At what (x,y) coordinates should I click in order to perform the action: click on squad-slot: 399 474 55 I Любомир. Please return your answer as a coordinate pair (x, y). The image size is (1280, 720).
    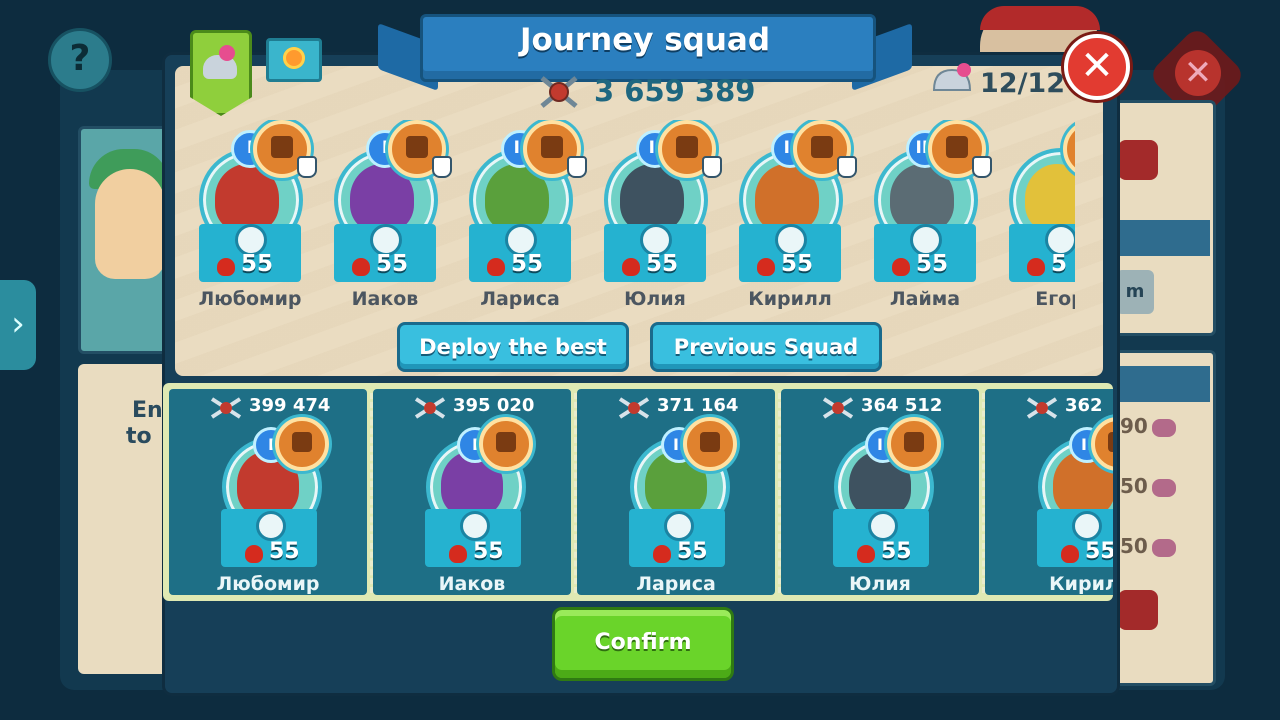
    Looking at the image, I should click on (268, 492).